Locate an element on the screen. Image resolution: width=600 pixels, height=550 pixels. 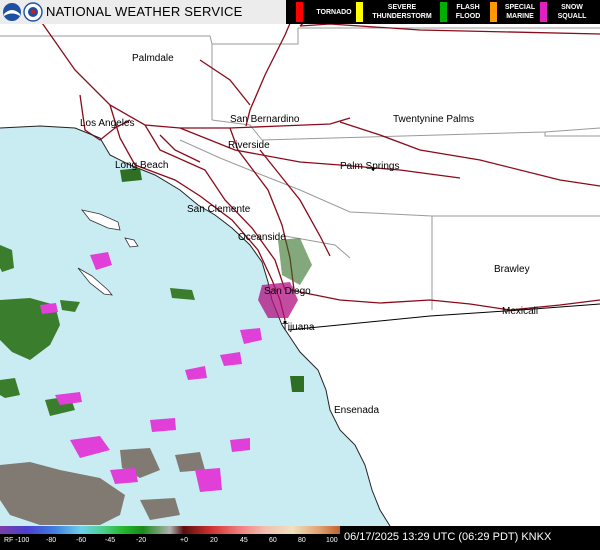
nws-logo-icon is located at coordinates (33, 12).